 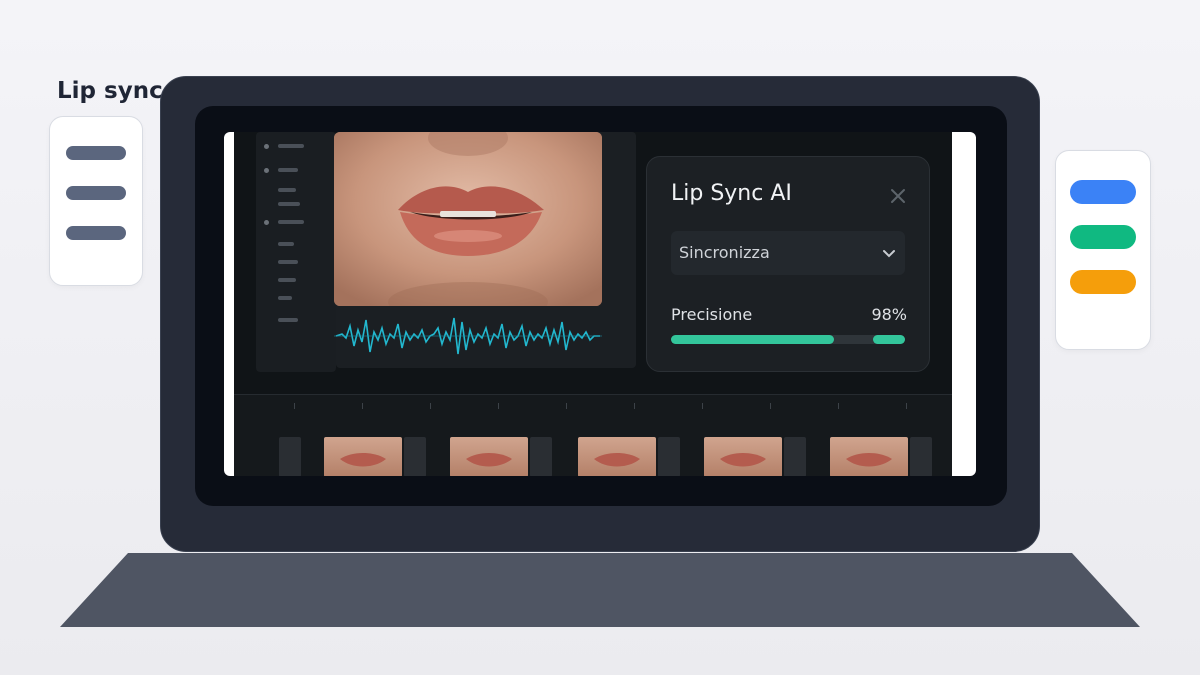 I want to click on precision-progress-handle, so click(x=889, y=339).